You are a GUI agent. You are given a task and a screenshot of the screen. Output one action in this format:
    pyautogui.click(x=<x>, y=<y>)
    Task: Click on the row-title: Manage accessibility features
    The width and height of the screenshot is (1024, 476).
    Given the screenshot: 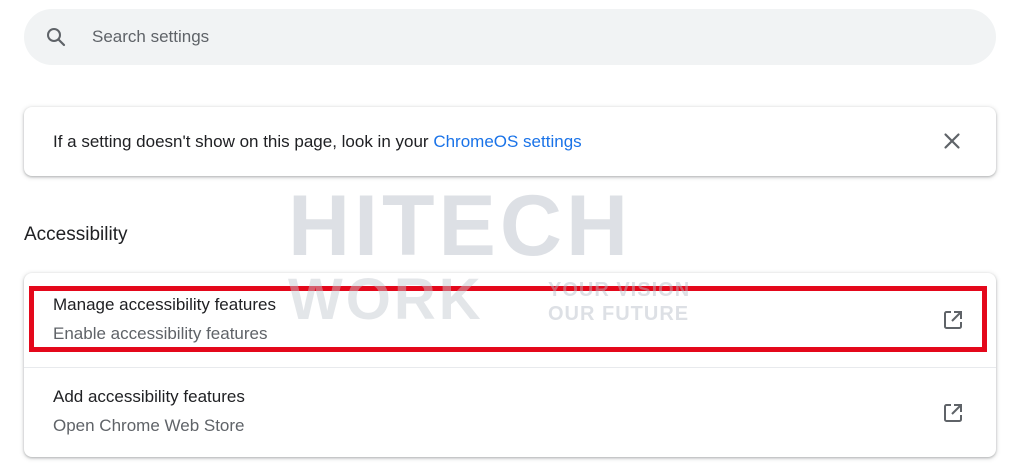 What is the action you would take?
    pyautogui.click(x=165, y=304)
    